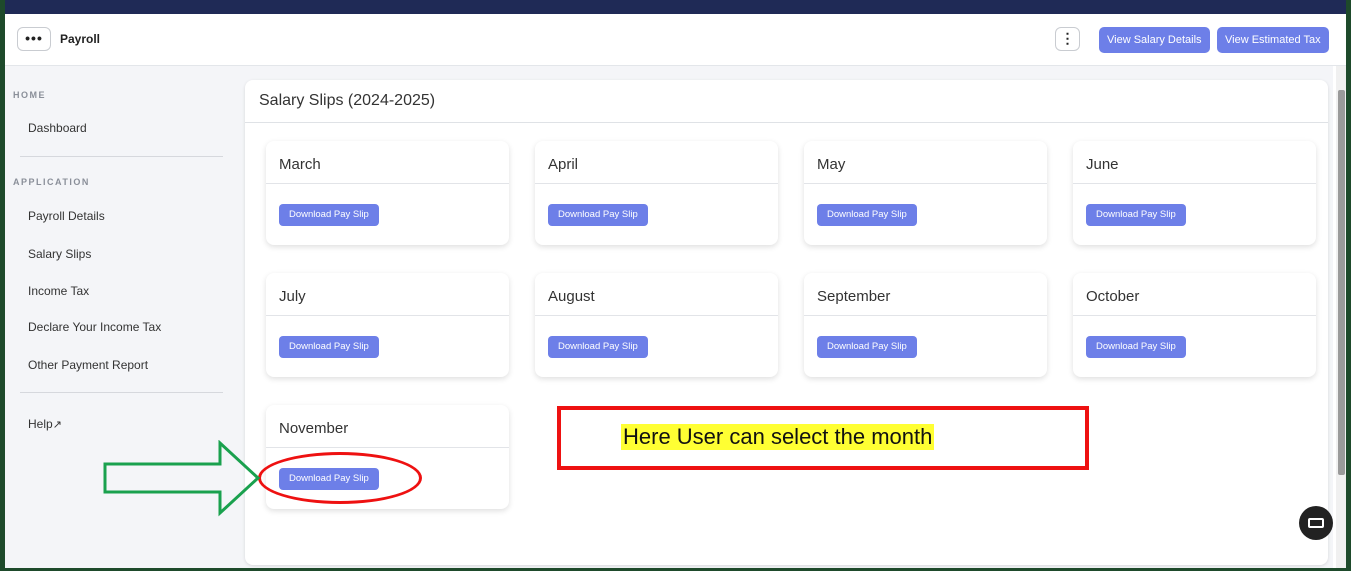 This screenshot has width=1351, height=571. Describe the element at coordinates (1194, 193) in the screenshot. I see `month-card-june: June Download Pay Slip` at that location.